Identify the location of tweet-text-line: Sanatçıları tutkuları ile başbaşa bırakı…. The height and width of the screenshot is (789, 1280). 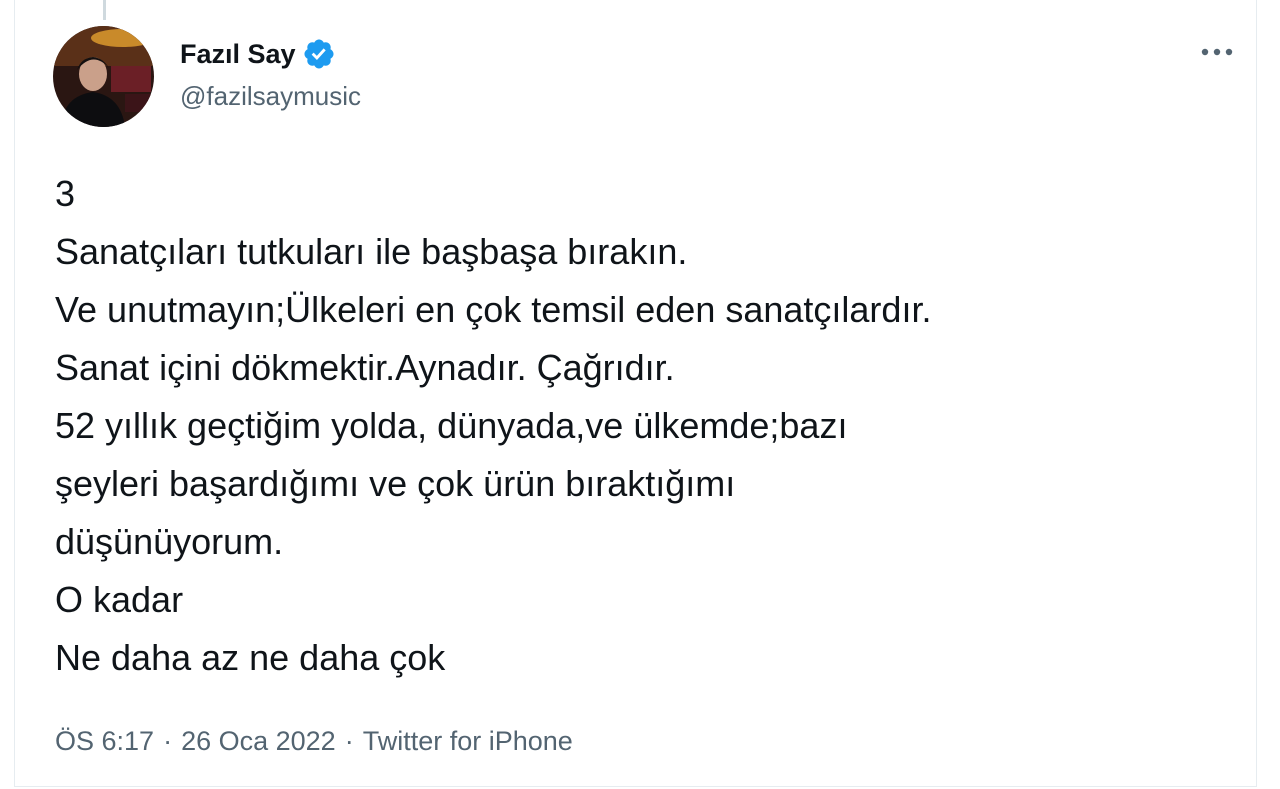
(371, 251).